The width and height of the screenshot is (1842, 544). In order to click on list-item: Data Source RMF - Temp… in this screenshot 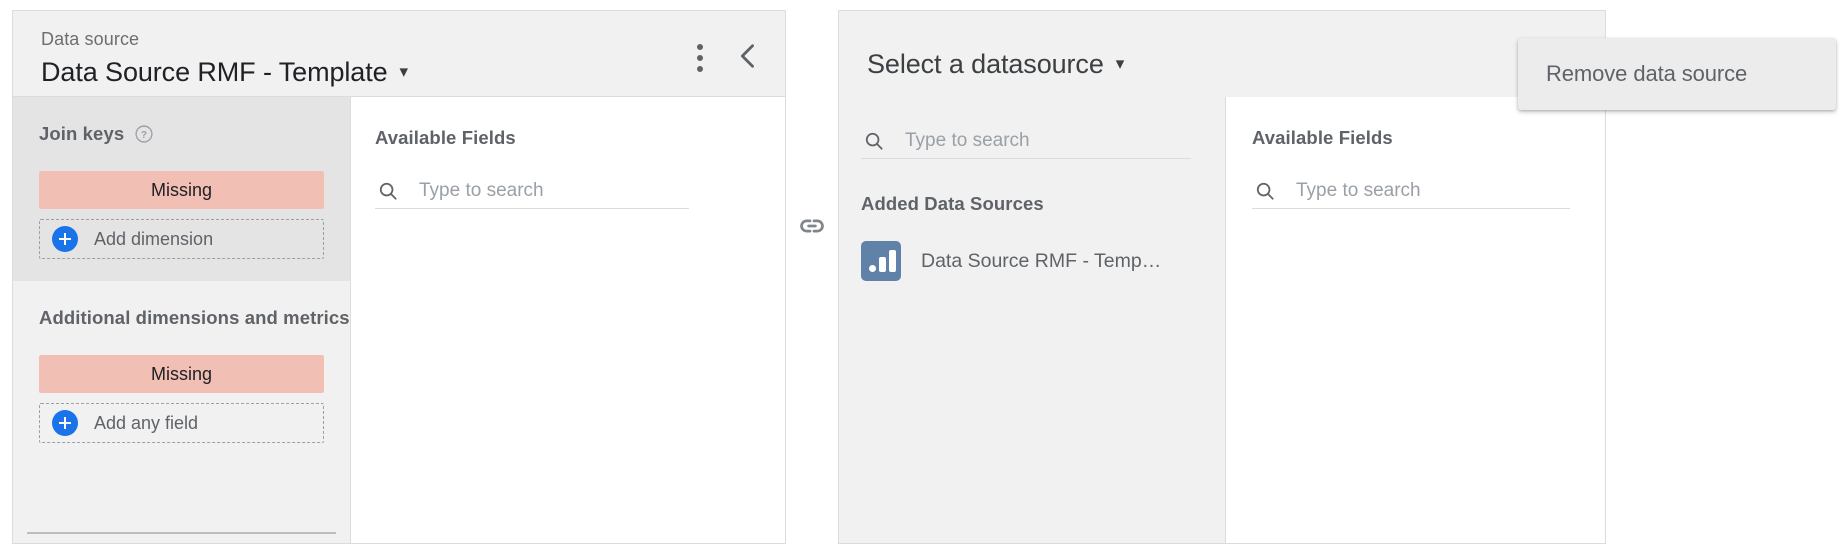, I will do `click(1043, 261)`.